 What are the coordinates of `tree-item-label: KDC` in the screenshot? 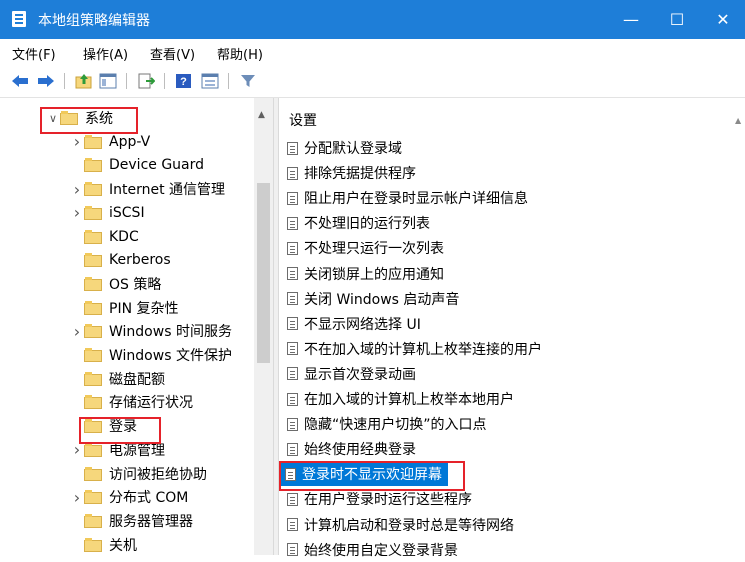 It's located at (124, 236).